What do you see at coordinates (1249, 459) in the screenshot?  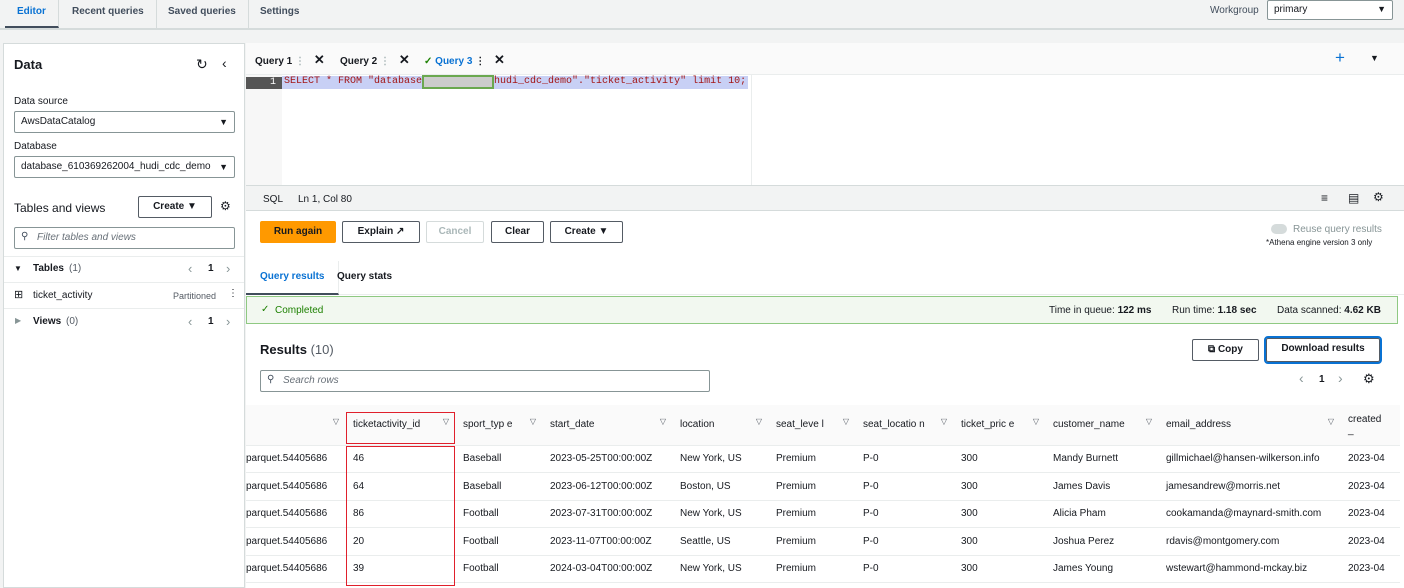 I see `table-cell: gillmichael@hansen-wilkerson.info` at bounding box center [1249, 459].